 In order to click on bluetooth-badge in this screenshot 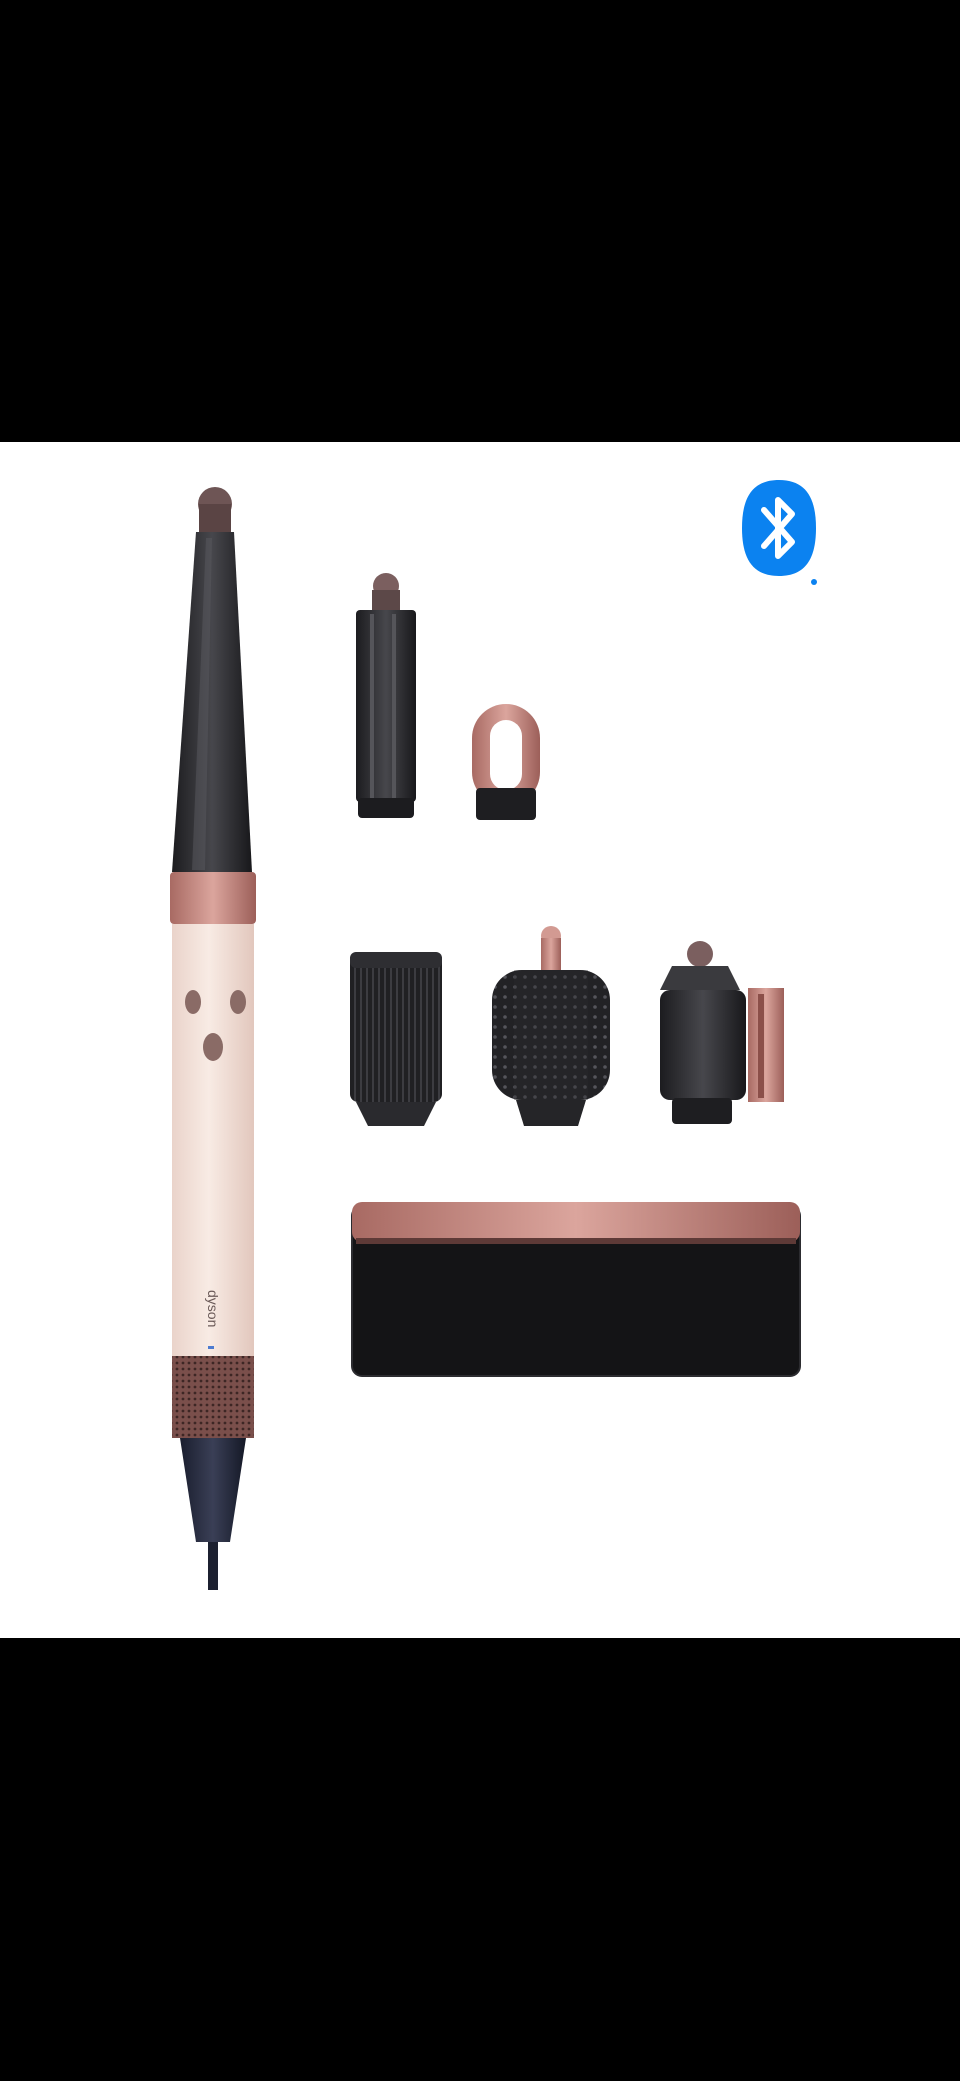, I will do `click(779, 532)`.